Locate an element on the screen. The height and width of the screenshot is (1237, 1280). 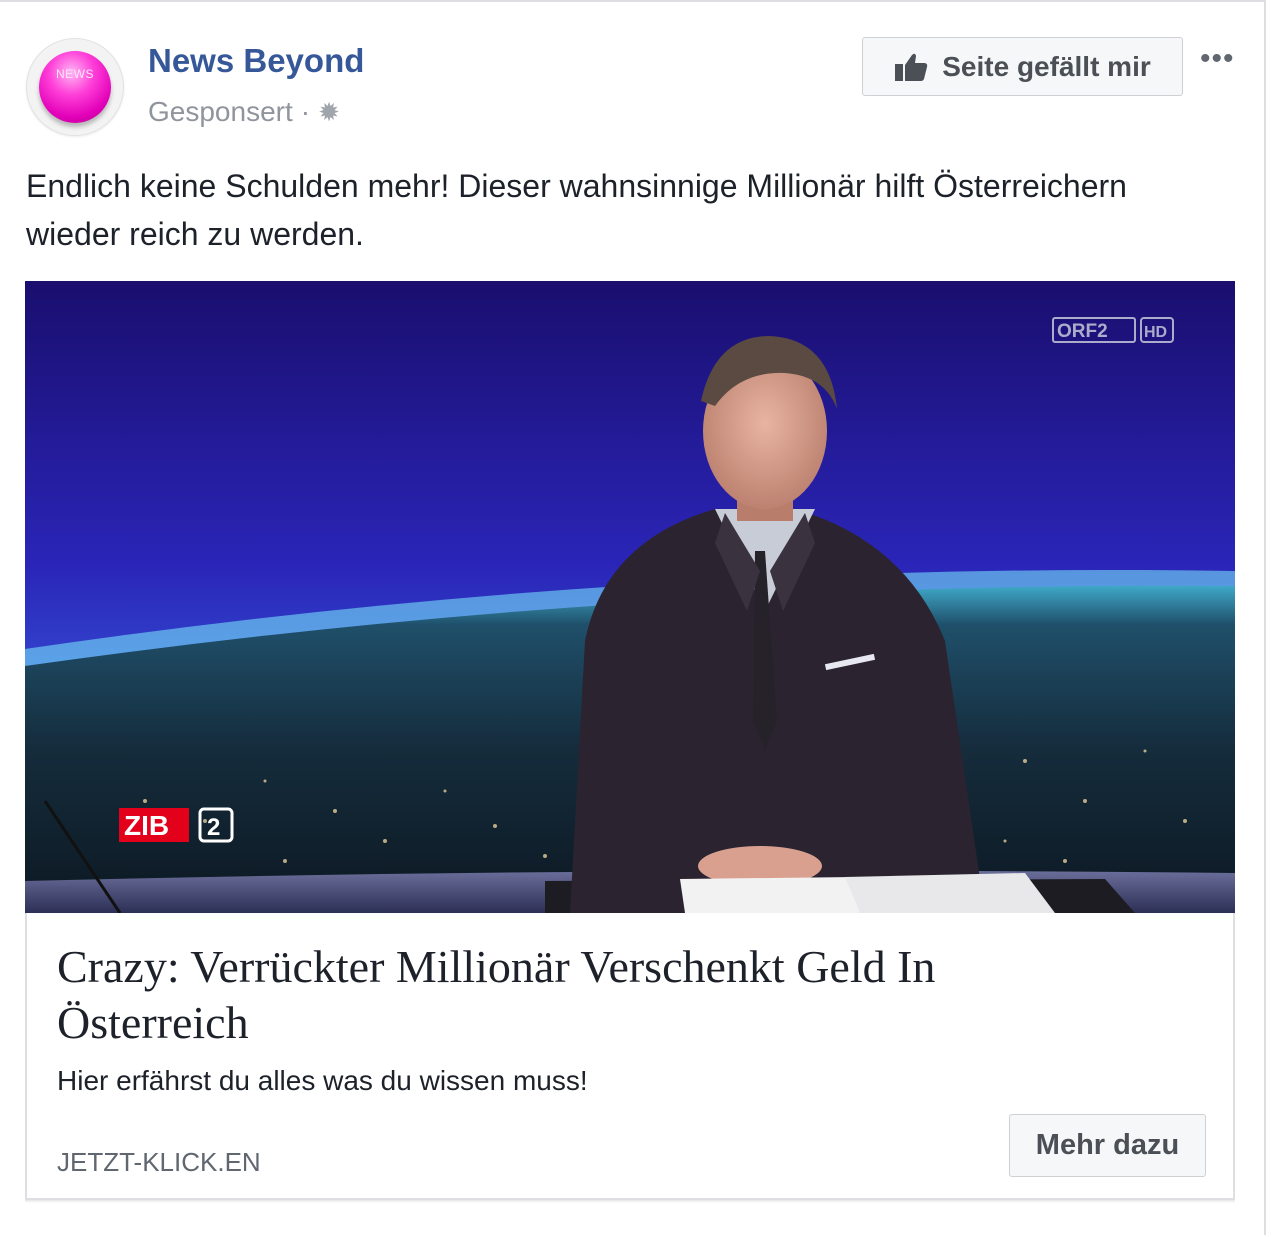
learn-more-label: Mehr dazu is located at coordinates (1107, 1145).